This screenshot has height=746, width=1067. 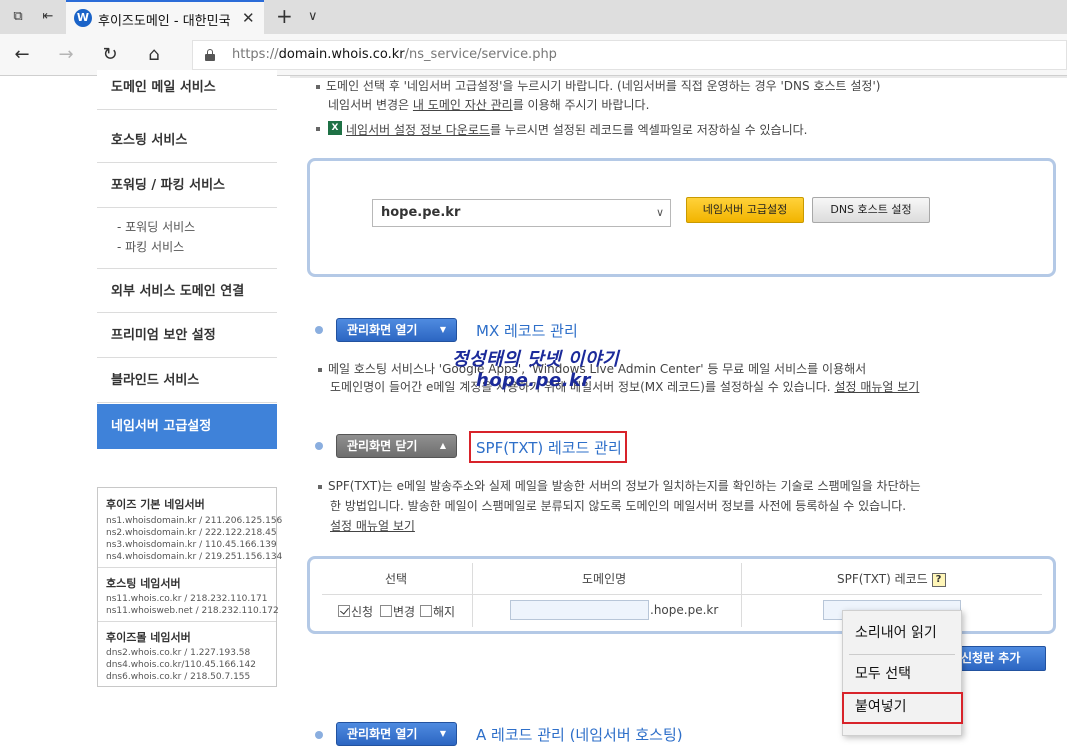 What do you see at coordinates (527, 331) in the screenshot?
I see `mx-section-title: MX 레코드 관리` at bounding box center [527, 331].